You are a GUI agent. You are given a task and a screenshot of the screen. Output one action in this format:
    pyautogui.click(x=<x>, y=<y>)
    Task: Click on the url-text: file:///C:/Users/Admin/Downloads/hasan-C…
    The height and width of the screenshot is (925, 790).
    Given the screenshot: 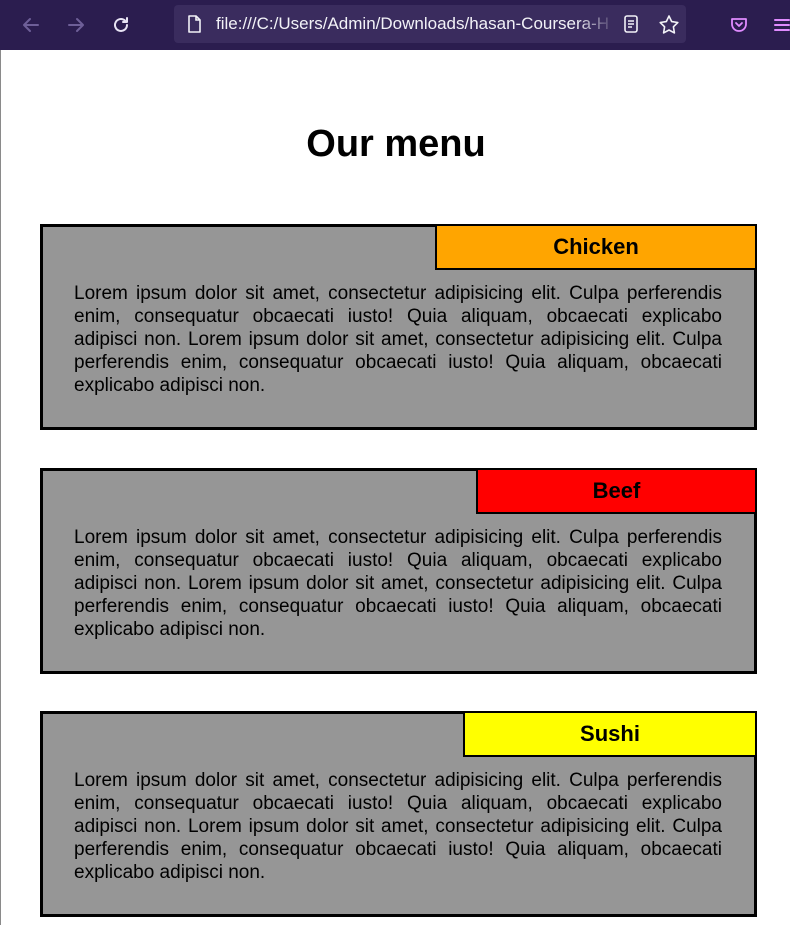 What is the action you would take?
    pyautogui.click(x=413, y=23)
    